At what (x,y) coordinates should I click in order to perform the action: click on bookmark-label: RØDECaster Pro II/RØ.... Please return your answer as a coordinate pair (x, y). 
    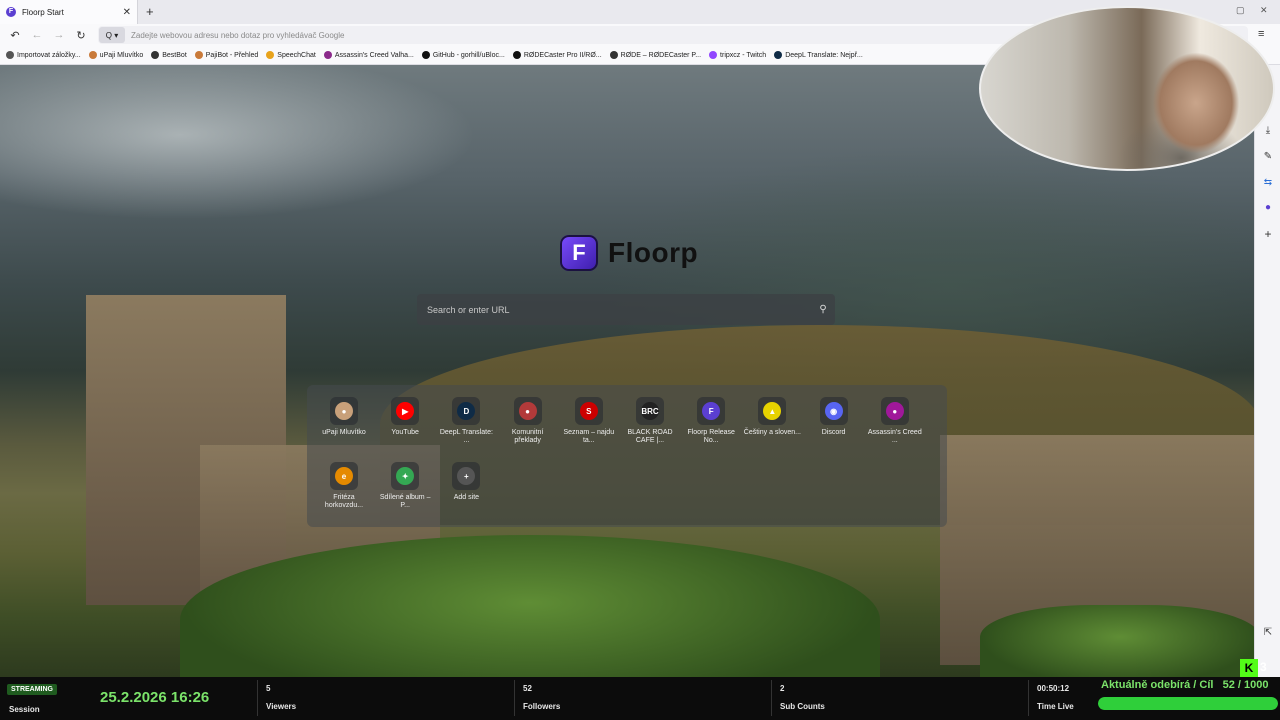
    Looking at the image, I should click on (562, 55).